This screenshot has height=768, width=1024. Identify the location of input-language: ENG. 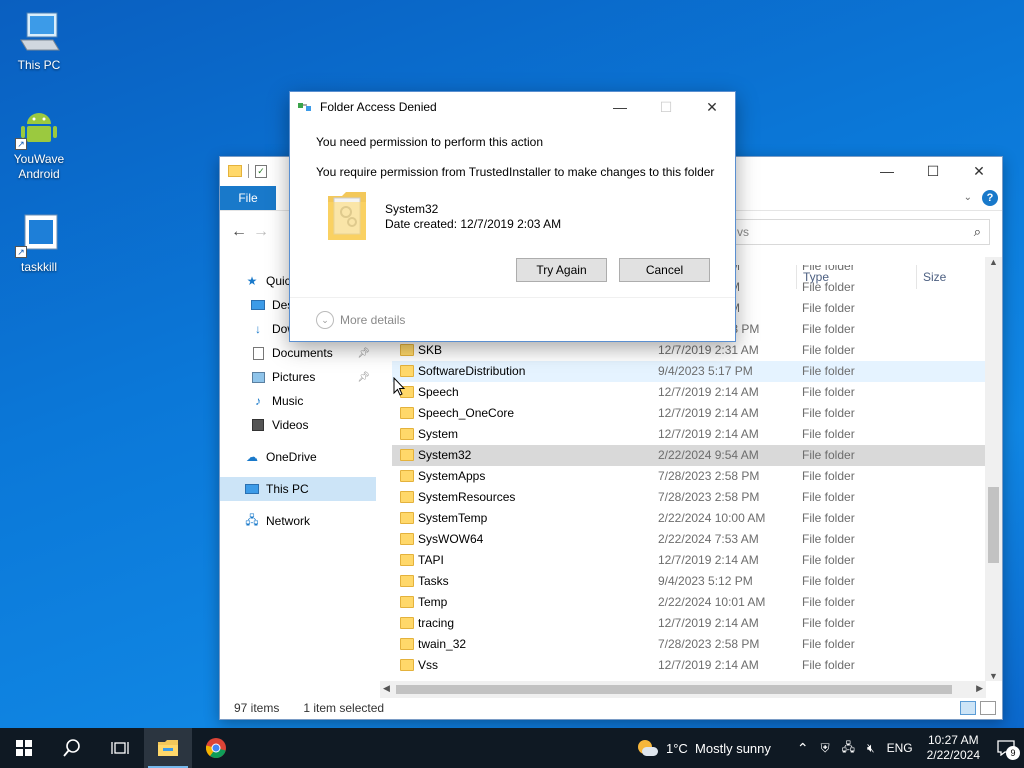
(900, 748).